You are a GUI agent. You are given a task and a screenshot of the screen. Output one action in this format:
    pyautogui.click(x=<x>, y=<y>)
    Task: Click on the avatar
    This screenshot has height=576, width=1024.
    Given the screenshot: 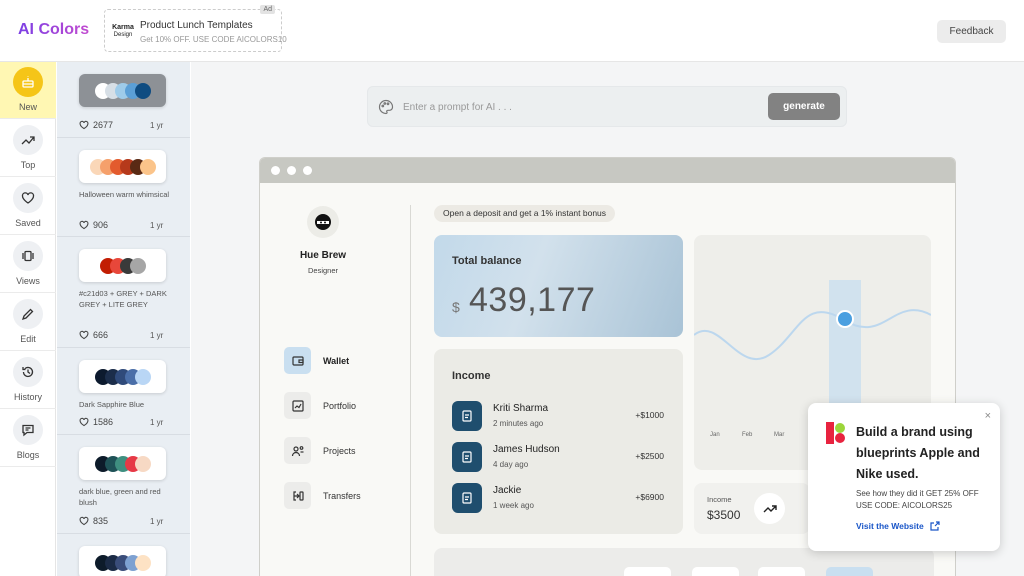 What is the action you would take?
    pyautogui.click(x=323, y=222)
    